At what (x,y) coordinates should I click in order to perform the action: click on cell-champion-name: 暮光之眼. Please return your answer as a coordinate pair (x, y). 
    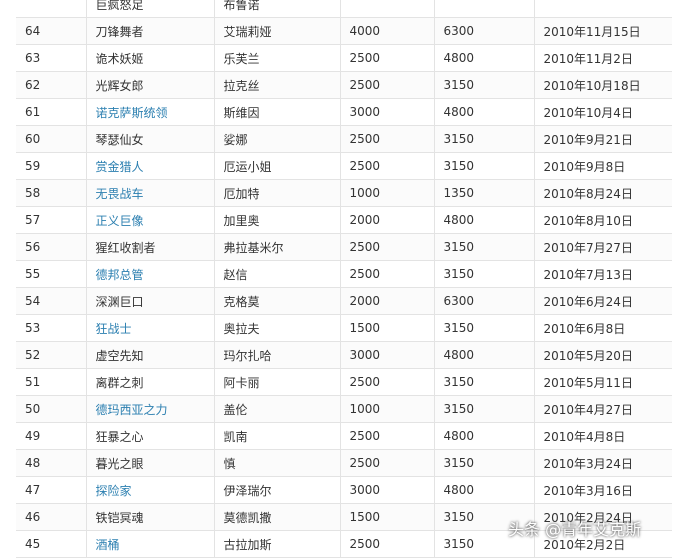
    Looking at the image, I should click on (150, 463).